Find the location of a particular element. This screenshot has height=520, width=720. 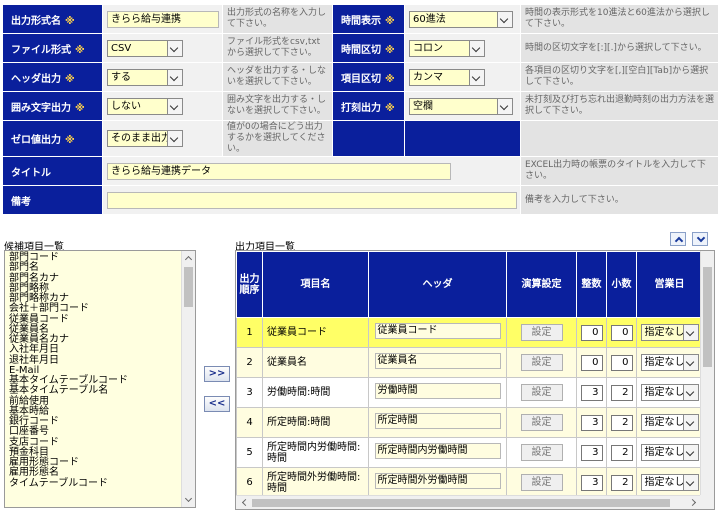

candidate-item: 基本タイムテーブル名 is located at coordinates (93, 390).